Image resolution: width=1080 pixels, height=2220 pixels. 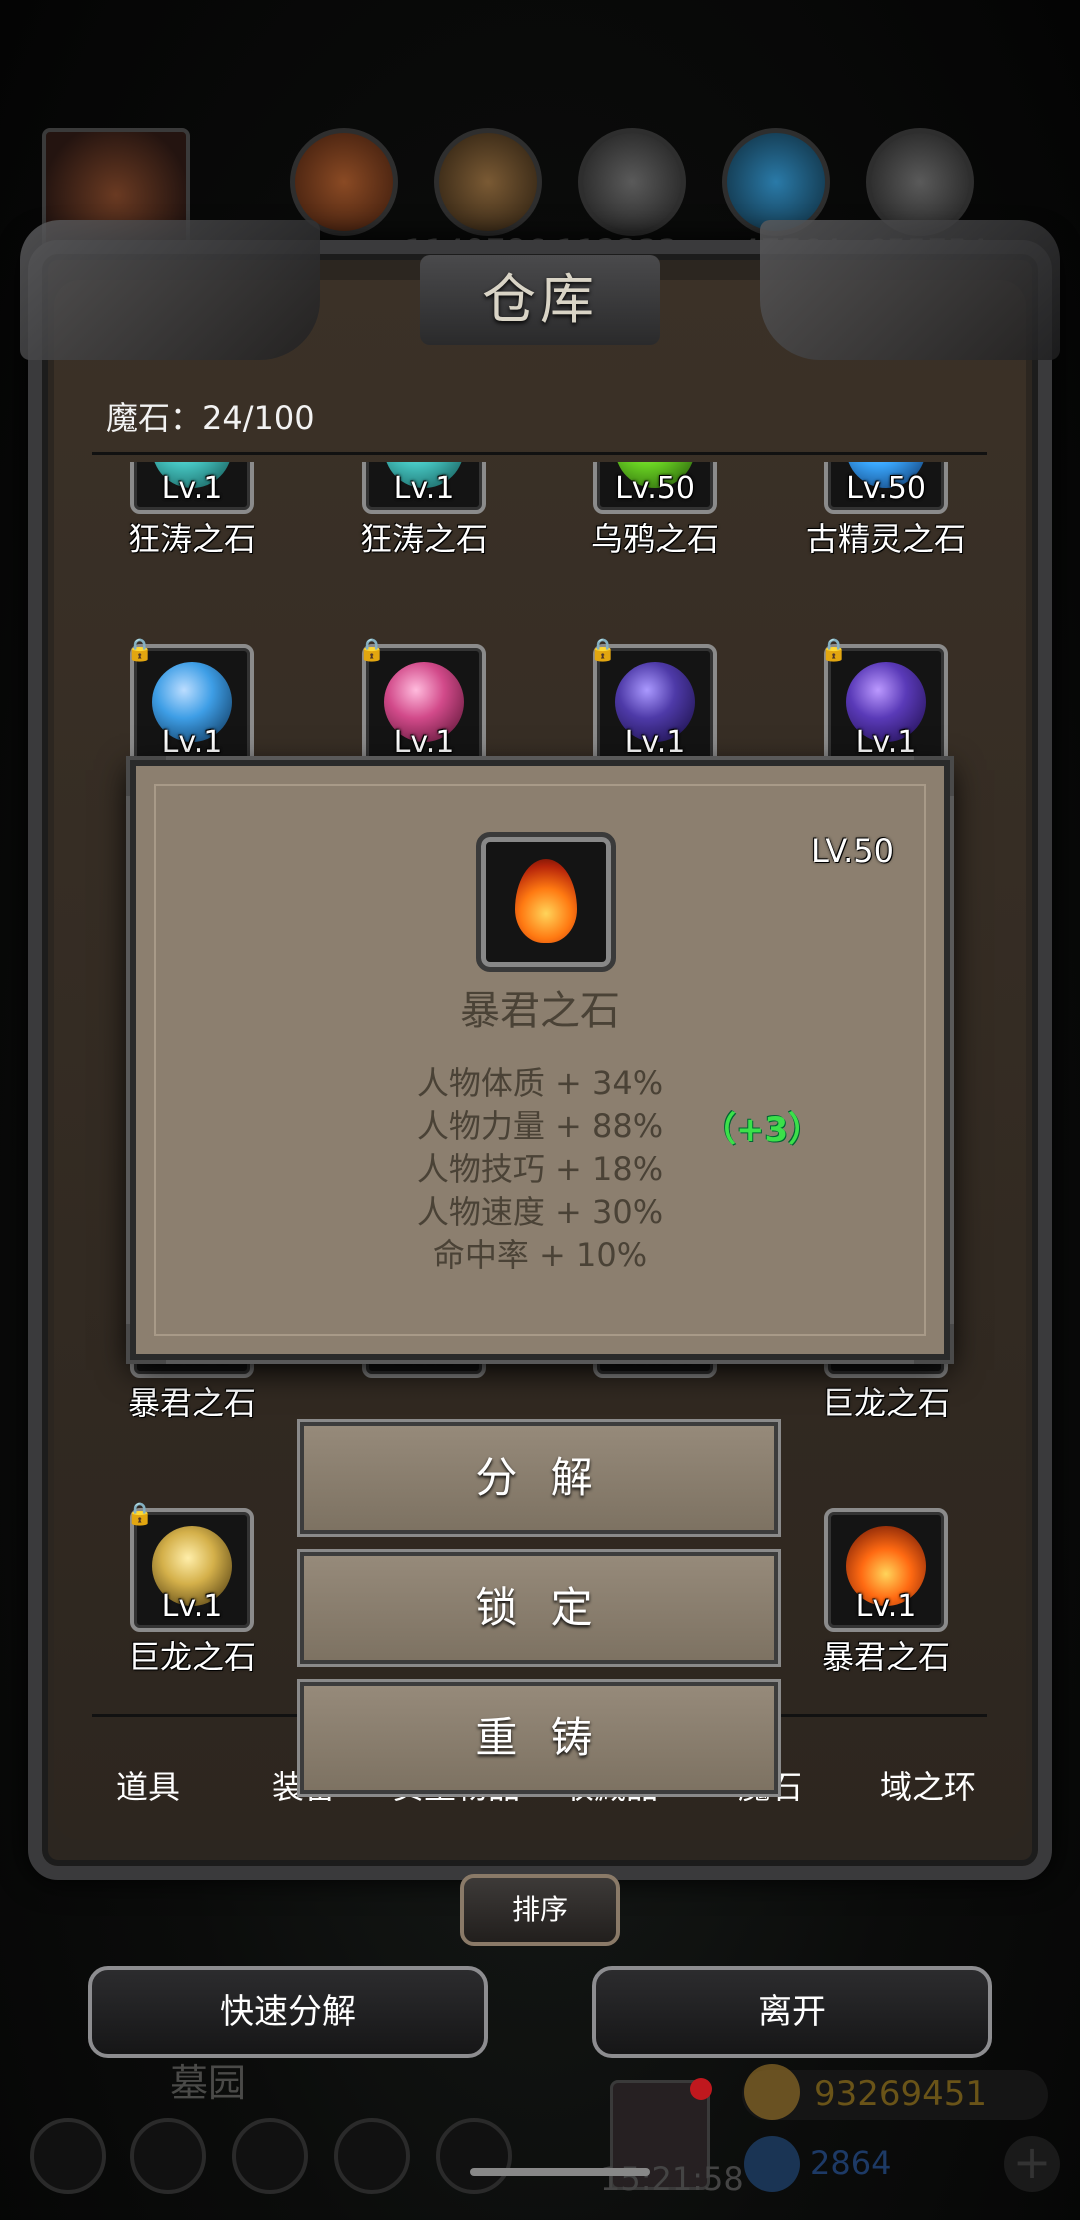 I want to click on dragon-ornament-right, so click(x=910, y=290).